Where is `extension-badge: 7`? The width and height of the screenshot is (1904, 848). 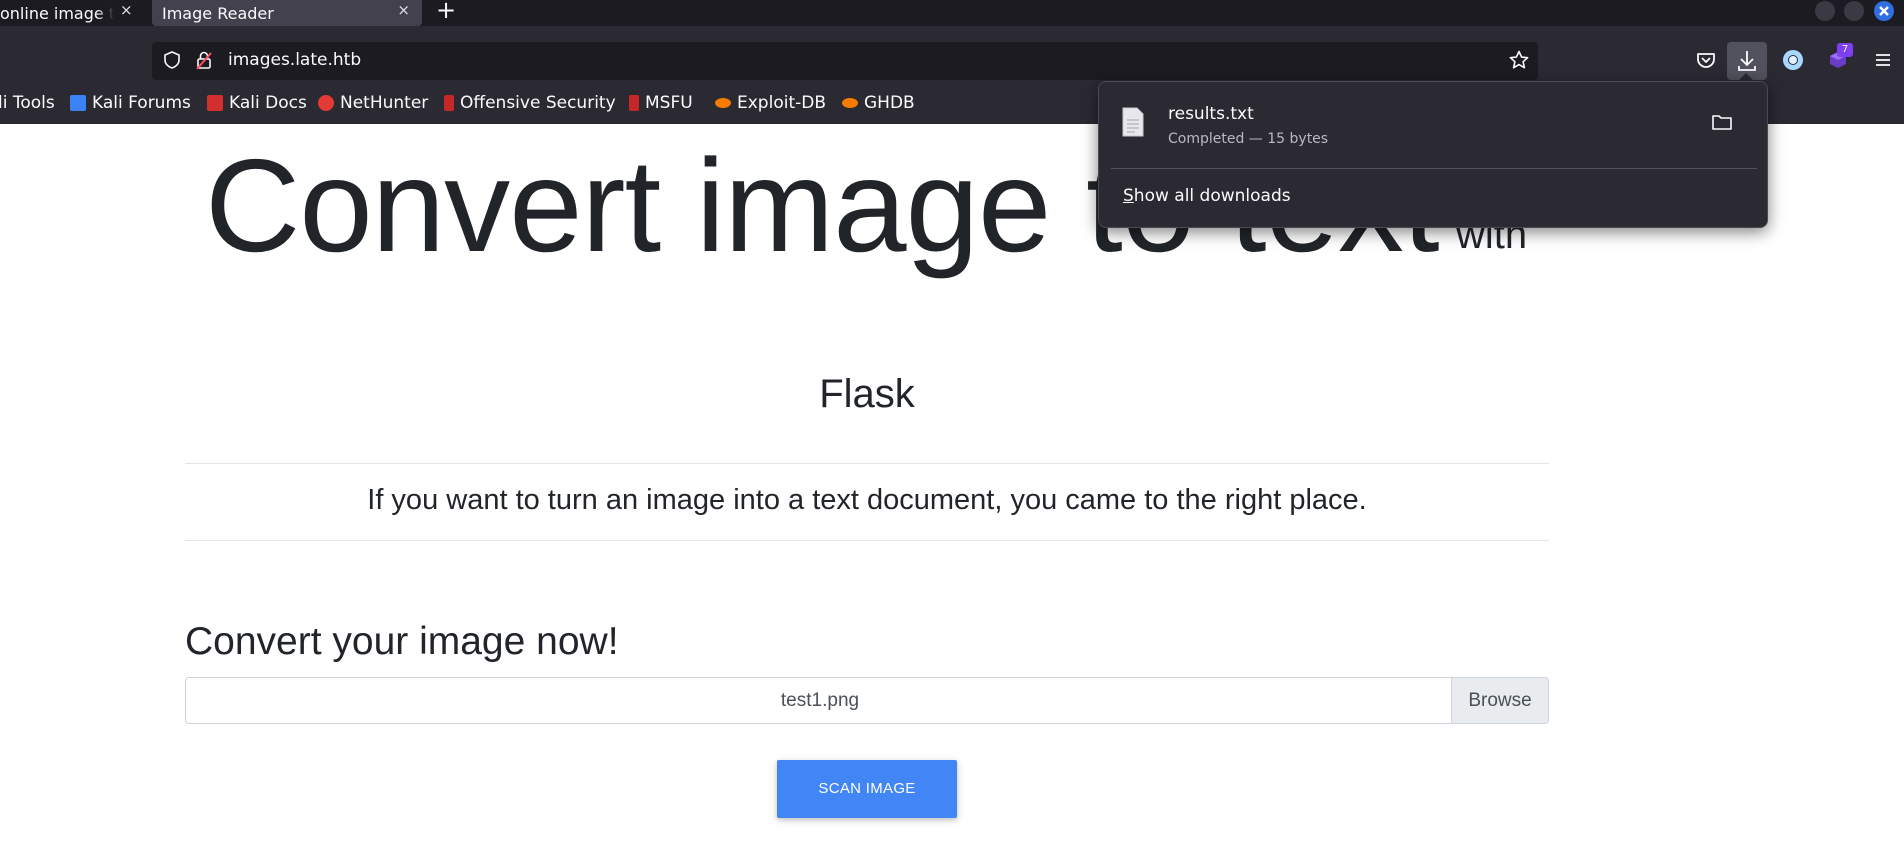
extension-badge: 7 is located at coordinates (1845, 50).